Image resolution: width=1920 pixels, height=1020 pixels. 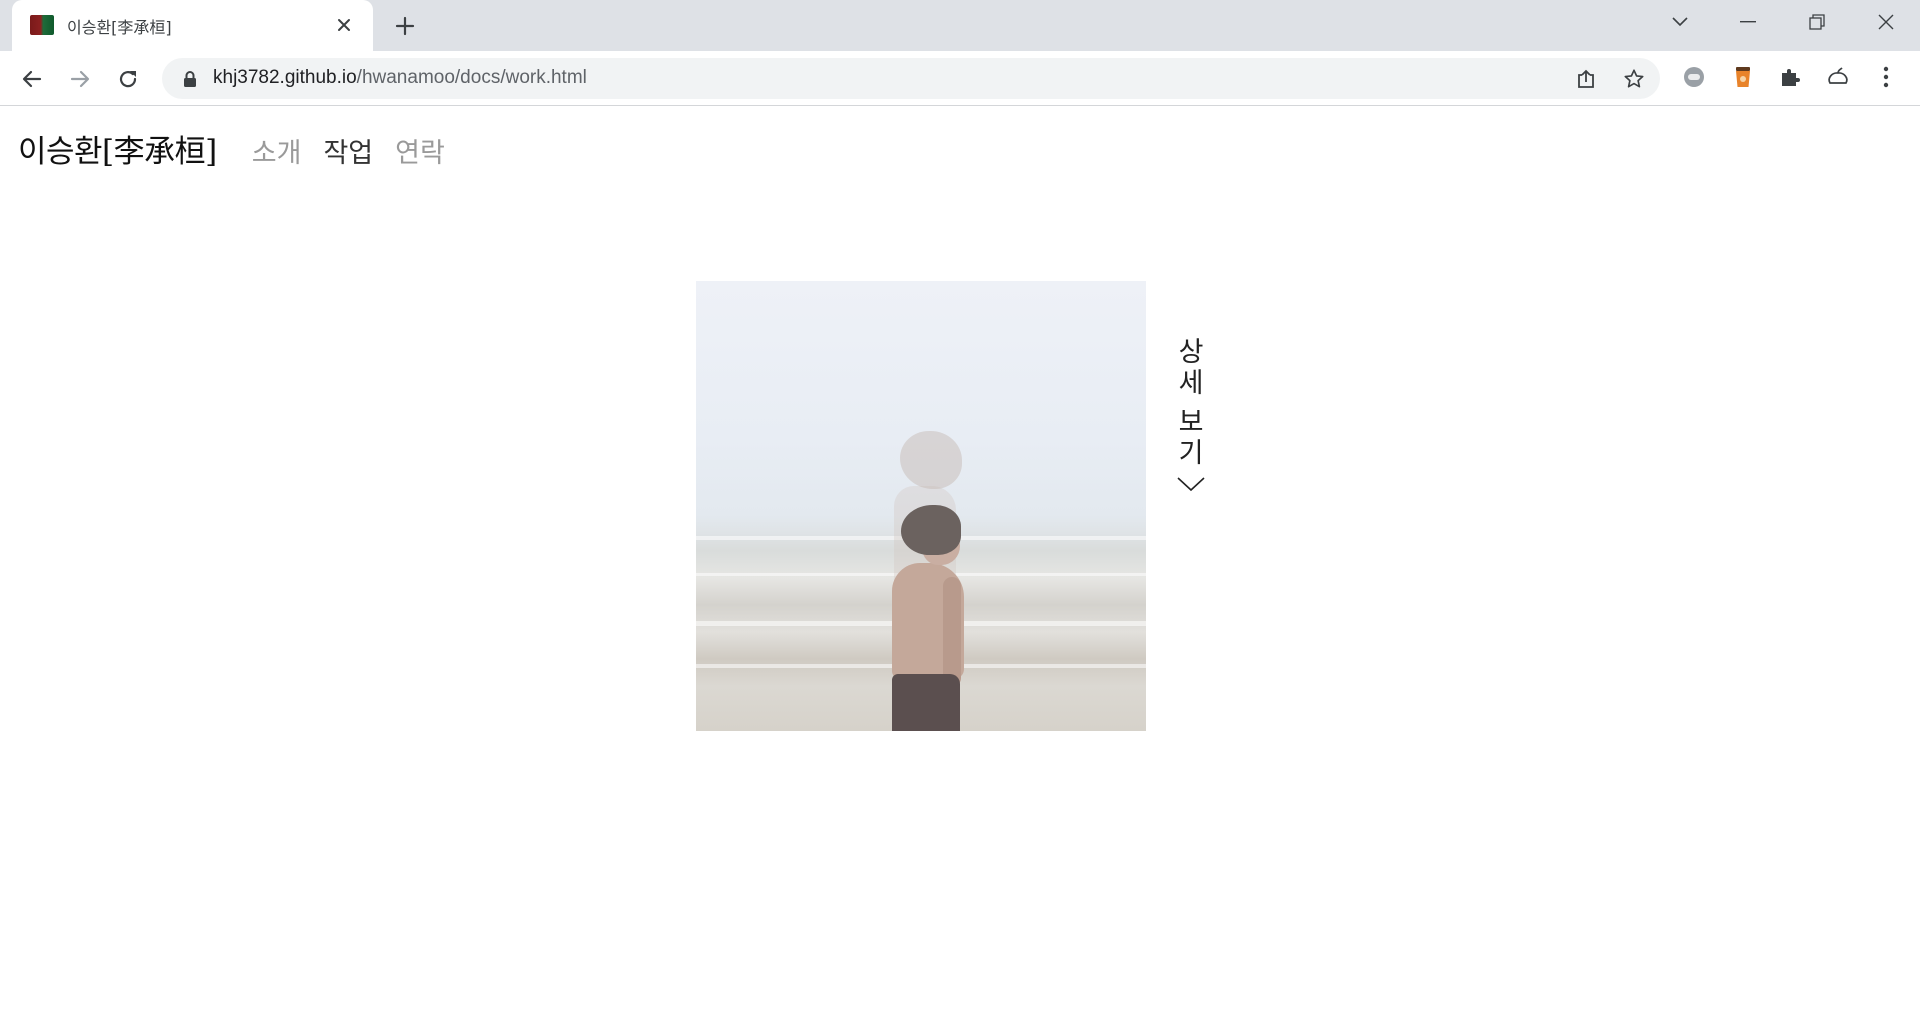 I want to click on detail-char: 상, so click(x=1191, y=352).